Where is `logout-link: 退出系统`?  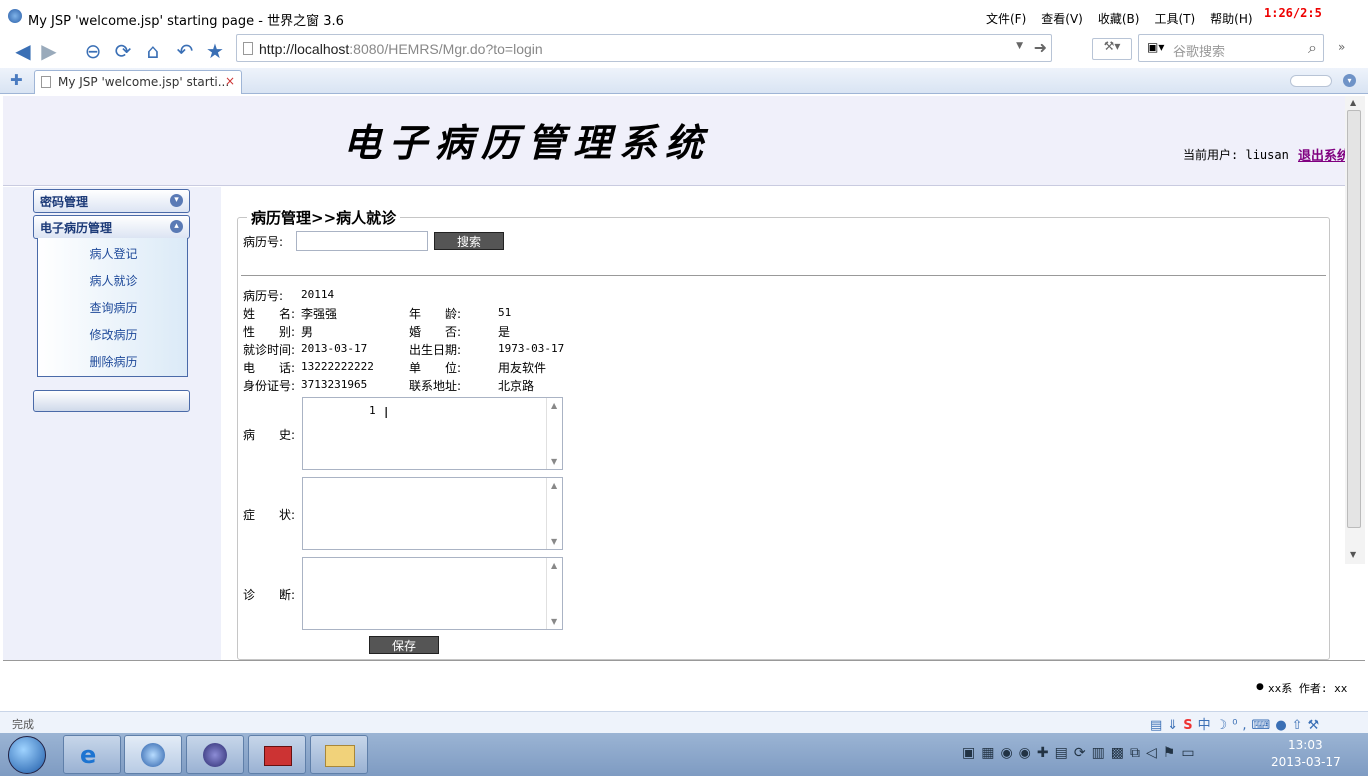
logout-link: 退出系统 is located at coordinates (1324, 154).